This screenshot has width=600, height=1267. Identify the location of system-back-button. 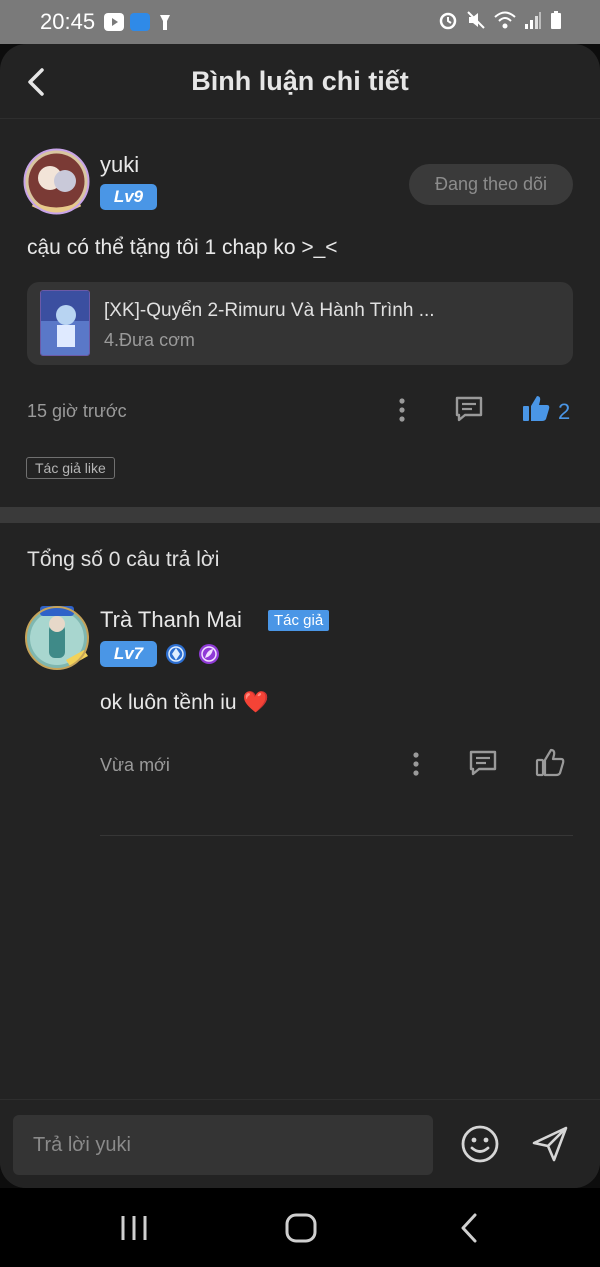
(470, 1228).